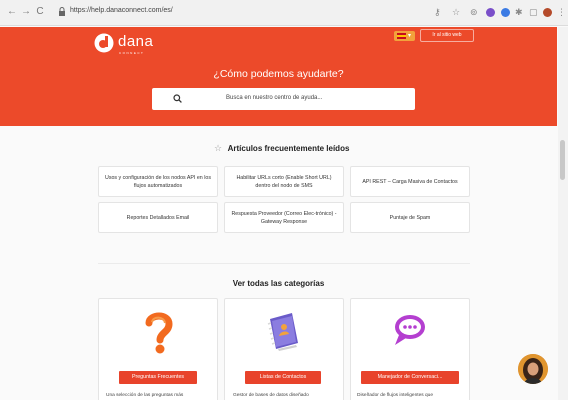 Image resolution: width=568 pixels, height=400 pixels. I want to click on article-card: Puntaje de Spam, so click(410, 217).